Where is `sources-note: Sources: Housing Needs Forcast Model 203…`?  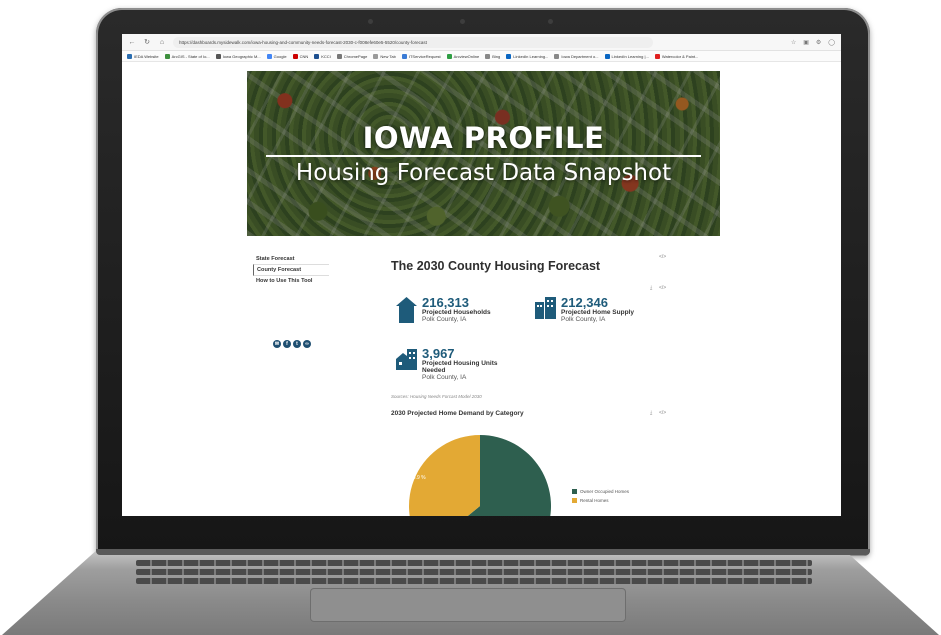
sources-note: Sources: Housing Needs Forcast Model 203… is located at coordinates (436, 396).